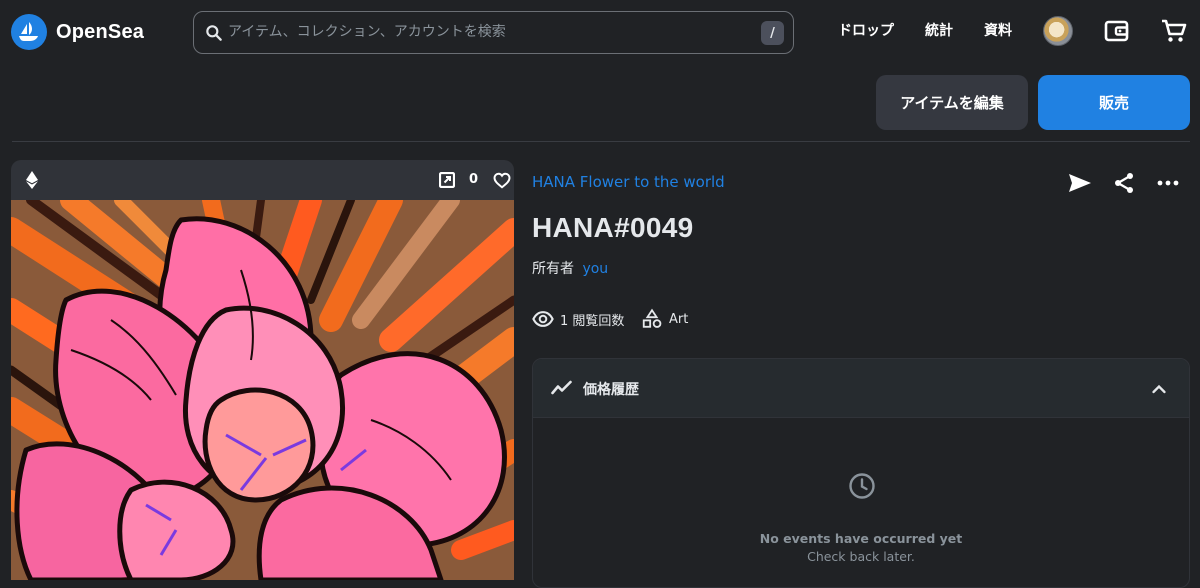  What do you see at coordinates (592, 321) in the screenshot?
I see `views-count: 1 閲覧回数` at bounding box center [592, 321].